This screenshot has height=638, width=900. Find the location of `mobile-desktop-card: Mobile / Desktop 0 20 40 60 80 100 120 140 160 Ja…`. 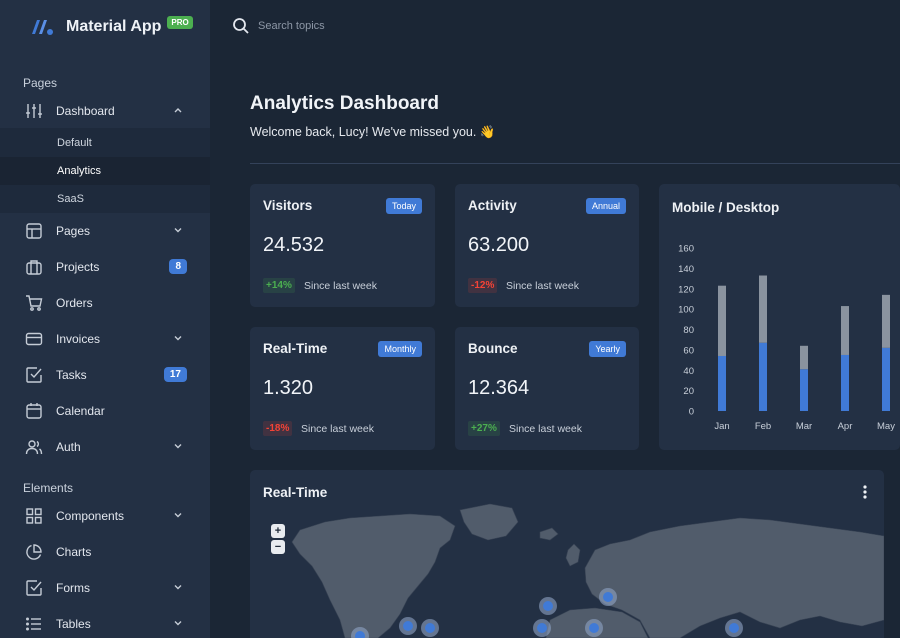

mobile-desktop-card: Mobile / Desktop 0 20 40 60 80 100 120 140 160 Ja… is located at coordinates (779, 317).